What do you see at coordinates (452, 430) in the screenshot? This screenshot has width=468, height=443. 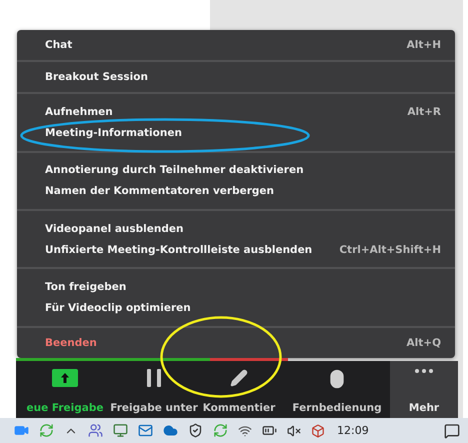 I see `notification-icon` at bounding box center [452, 430].